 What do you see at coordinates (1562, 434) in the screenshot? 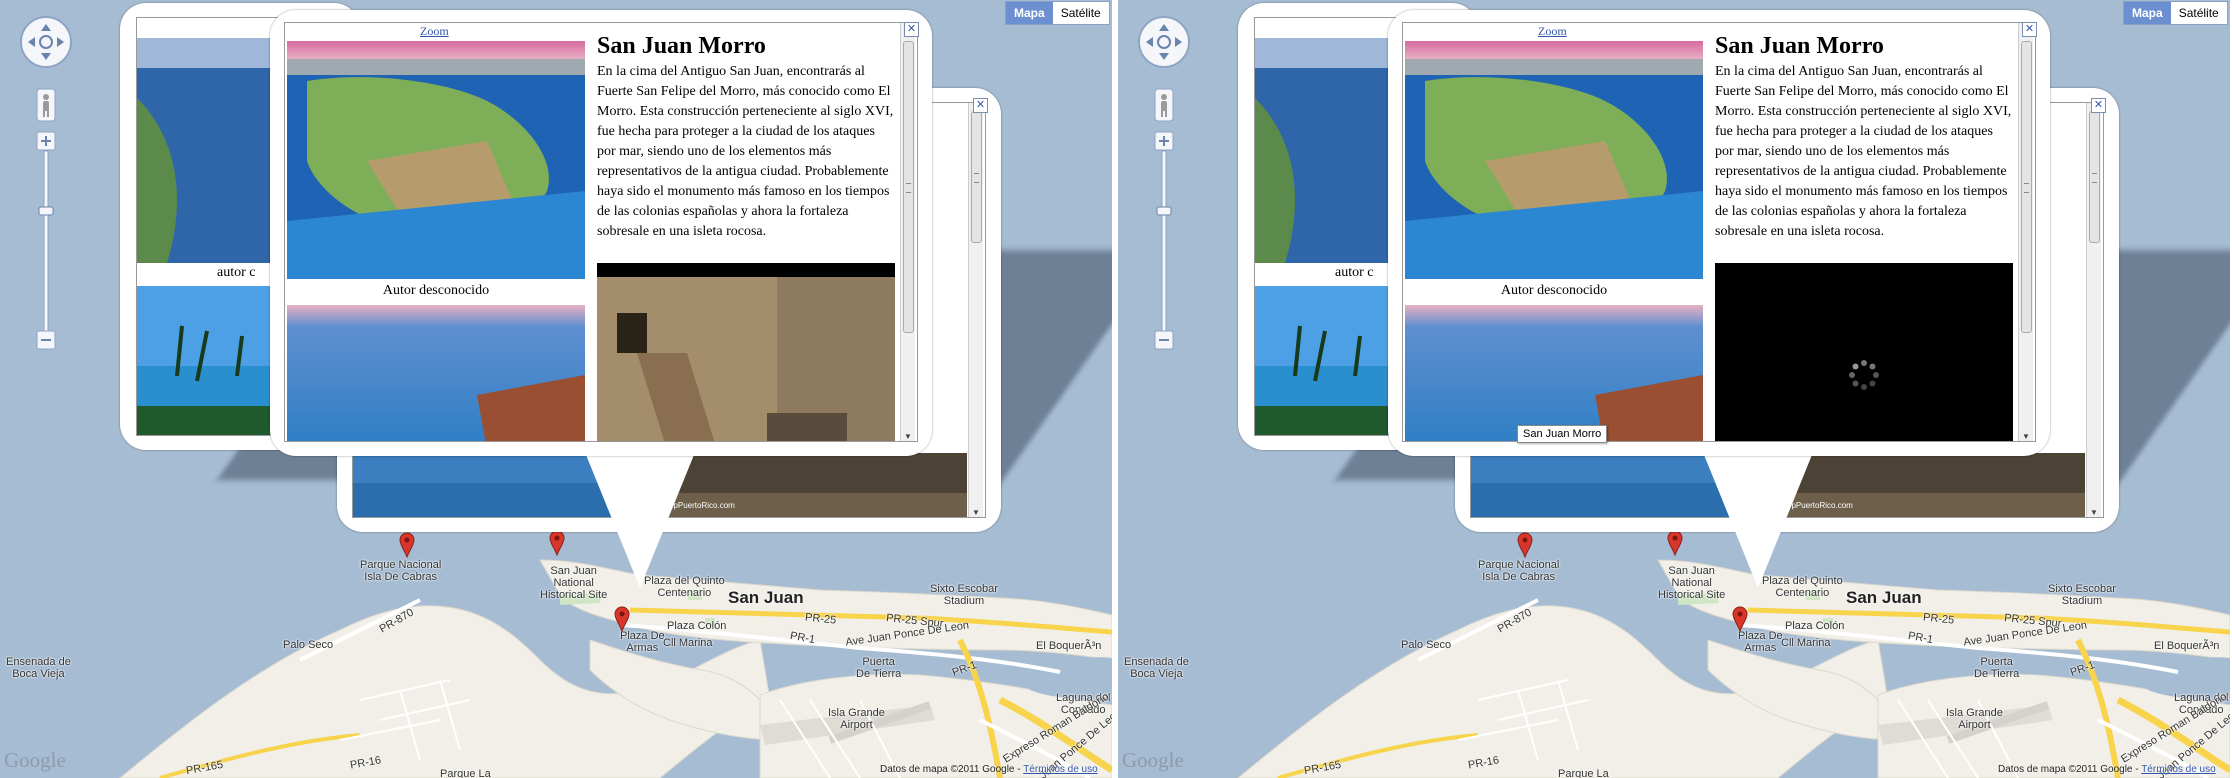
I see `marker-tooltip: San Juan Morro` at bounding box center [1562, 434].